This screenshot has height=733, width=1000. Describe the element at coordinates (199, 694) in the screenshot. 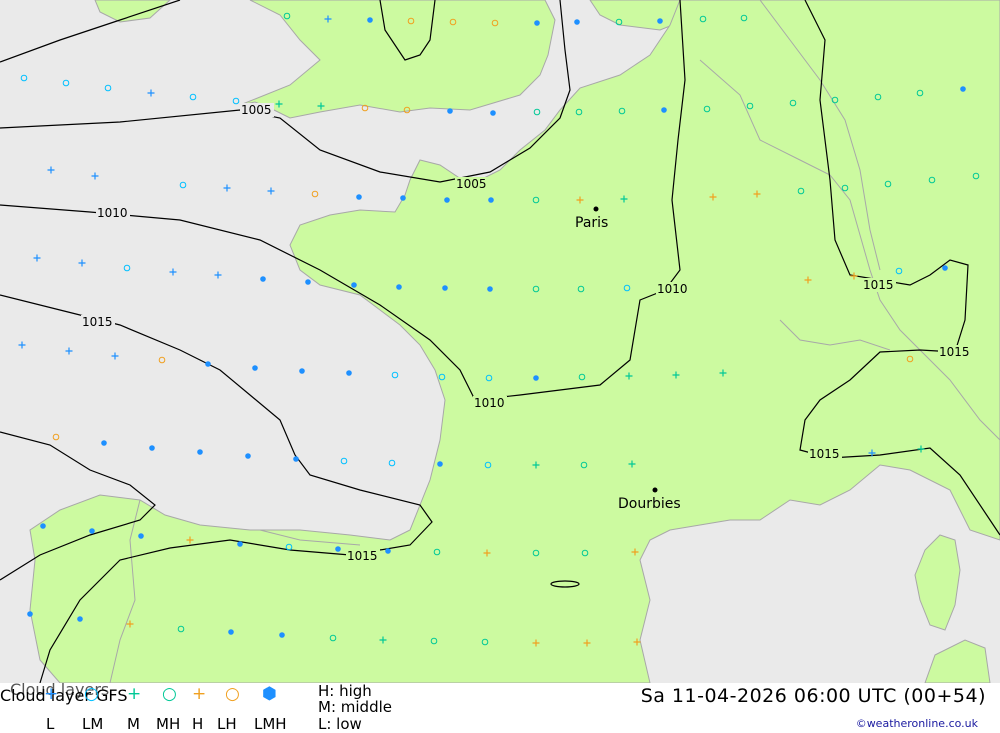

I see `symbol-h-icon: +` at that location.